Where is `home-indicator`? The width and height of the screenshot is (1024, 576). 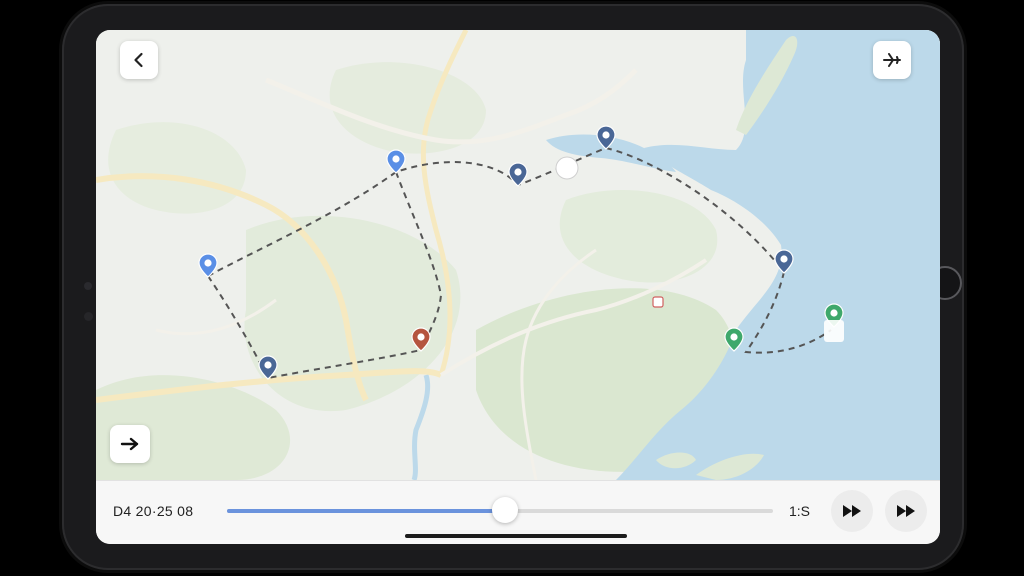 home-indicator is located at coordinates (516, 536).